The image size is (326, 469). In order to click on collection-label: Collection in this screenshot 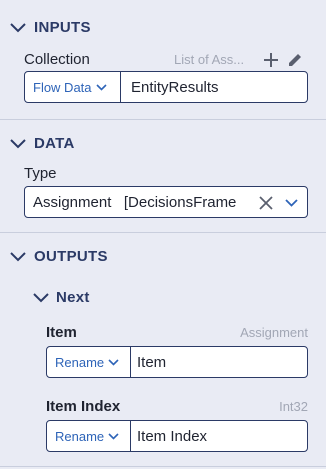, I will do `click(57, 59)`.